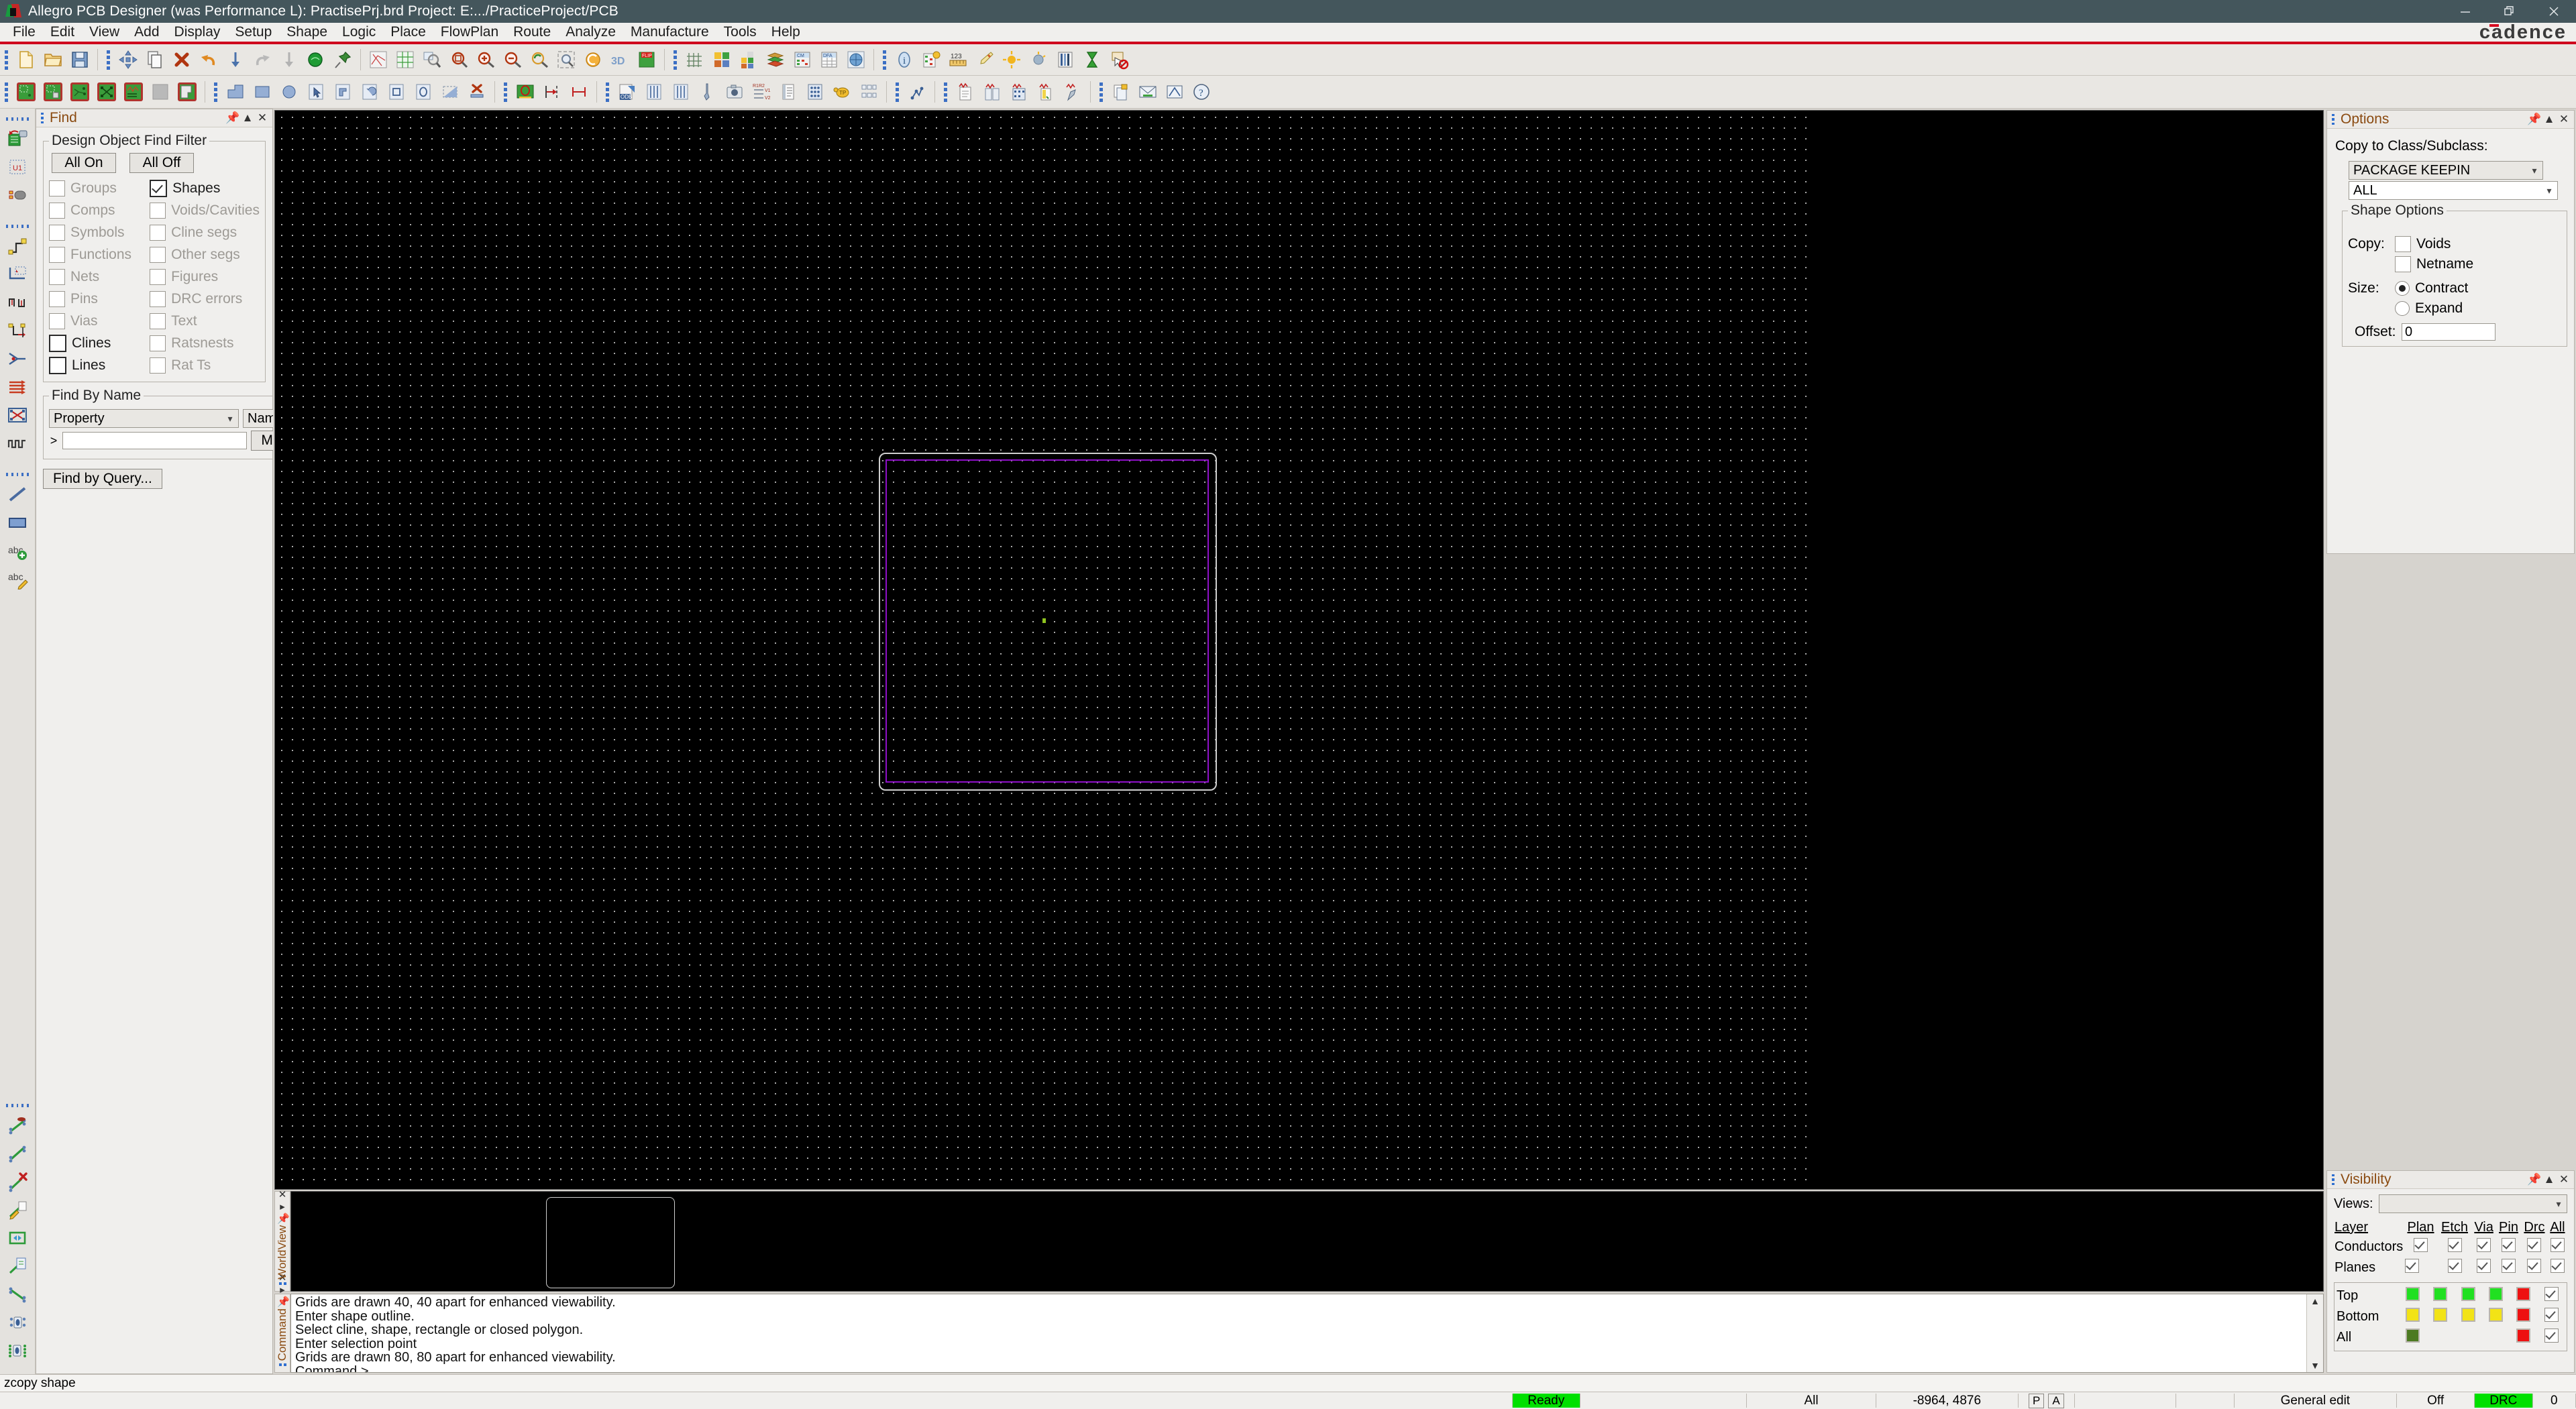 The image size is (2576, 1409). What do you see at coordinates (343, 59) in the screenshot?
I see `pin-icon` at bounding box center [343, 59].